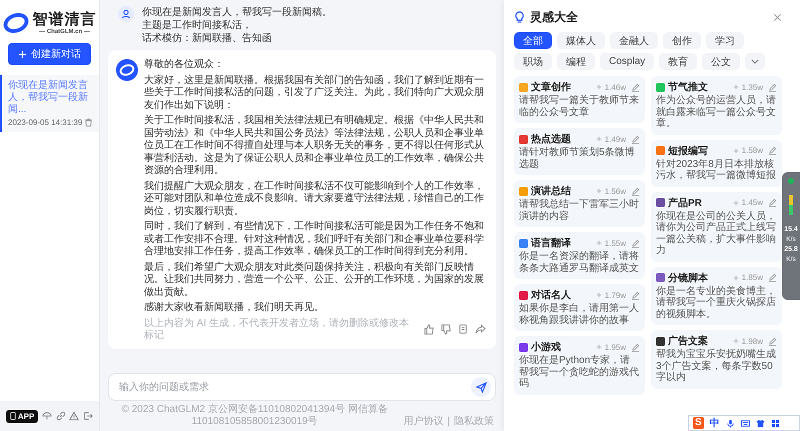 This screenshot has width=800, height=431. What do you see at coordinates (627, 61) in the screenshot?
I see `category-tab: Cosplay` at bounding box center [627, 61].